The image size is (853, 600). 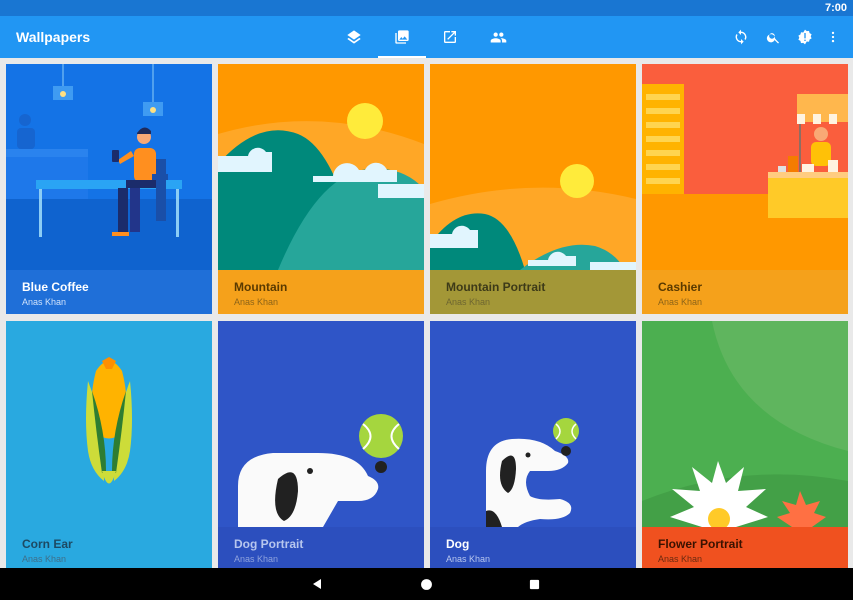 What do you see at coordinates (745, 547) in the screenshot?
I see `wallpaper-caption: Flower Portrait Anas Khan` at bounding box center [745, 547].